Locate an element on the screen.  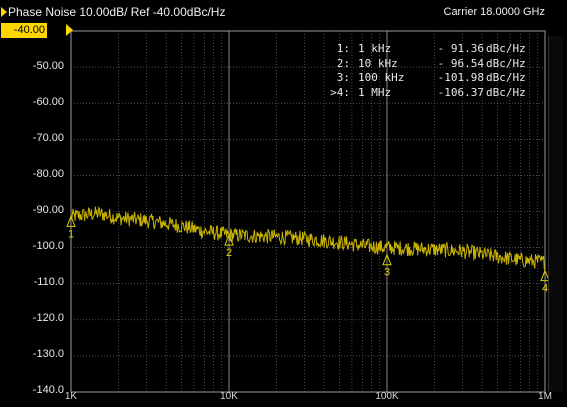
marker-frequency: 100 kHz is located at coordinates (381, 77).